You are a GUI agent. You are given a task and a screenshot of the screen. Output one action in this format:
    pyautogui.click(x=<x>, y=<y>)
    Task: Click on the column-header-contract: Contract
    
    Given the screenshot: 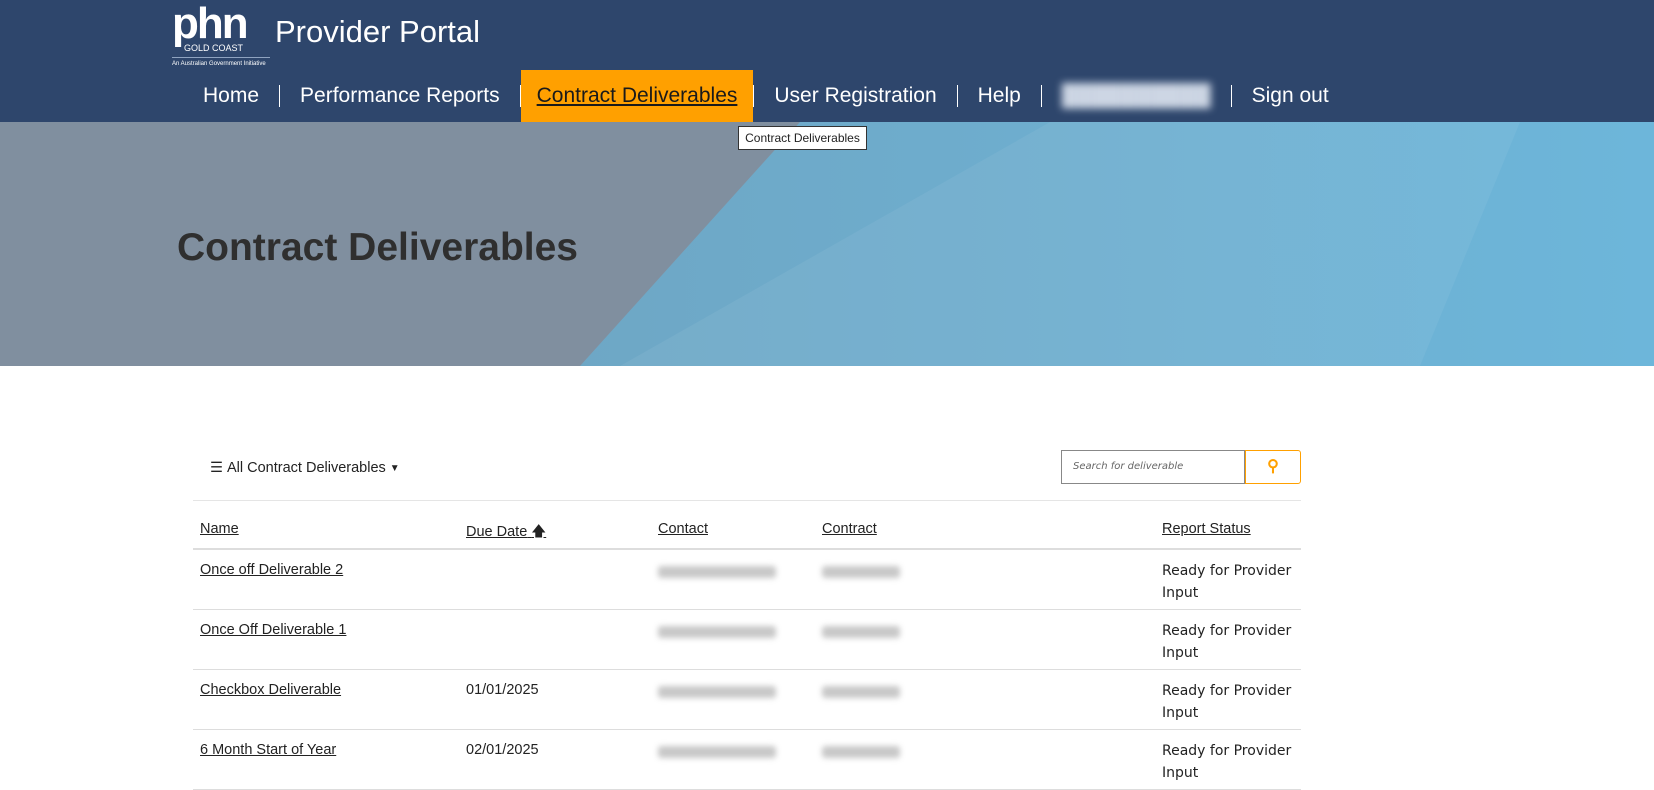 What is the action you would take?
    pyautogui.click(x=849, y=529)
    